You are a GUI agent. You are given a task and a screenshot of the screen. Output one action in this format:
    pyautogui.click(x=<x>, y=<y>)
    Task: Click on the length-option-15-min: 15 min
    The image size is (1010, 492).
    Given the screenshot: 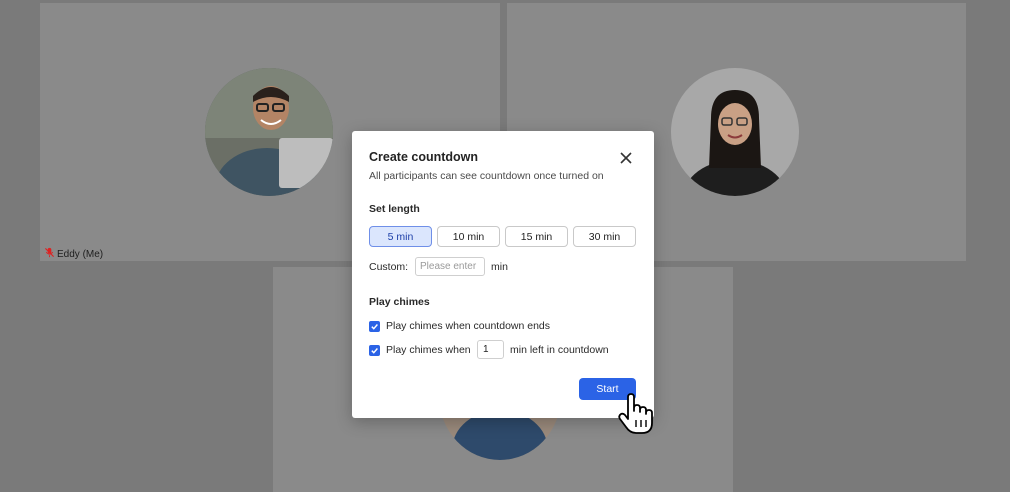 What is the action you would take?
    pyautogui.click(x=536, y=236)
    